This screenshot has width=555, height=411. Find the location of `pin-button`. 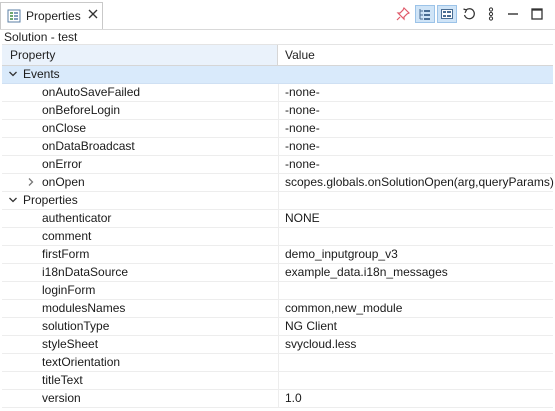

pin-button is located at coordinates (403, 14).